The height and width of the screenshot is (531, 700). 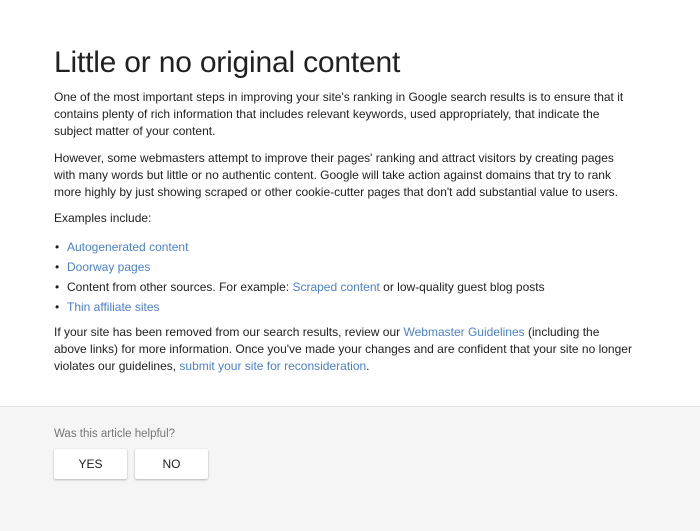 What do you see at coordinates (344, 267) in the screenshot?
I see `list-item: • Doorway pages` at bounding box center [344, 267].